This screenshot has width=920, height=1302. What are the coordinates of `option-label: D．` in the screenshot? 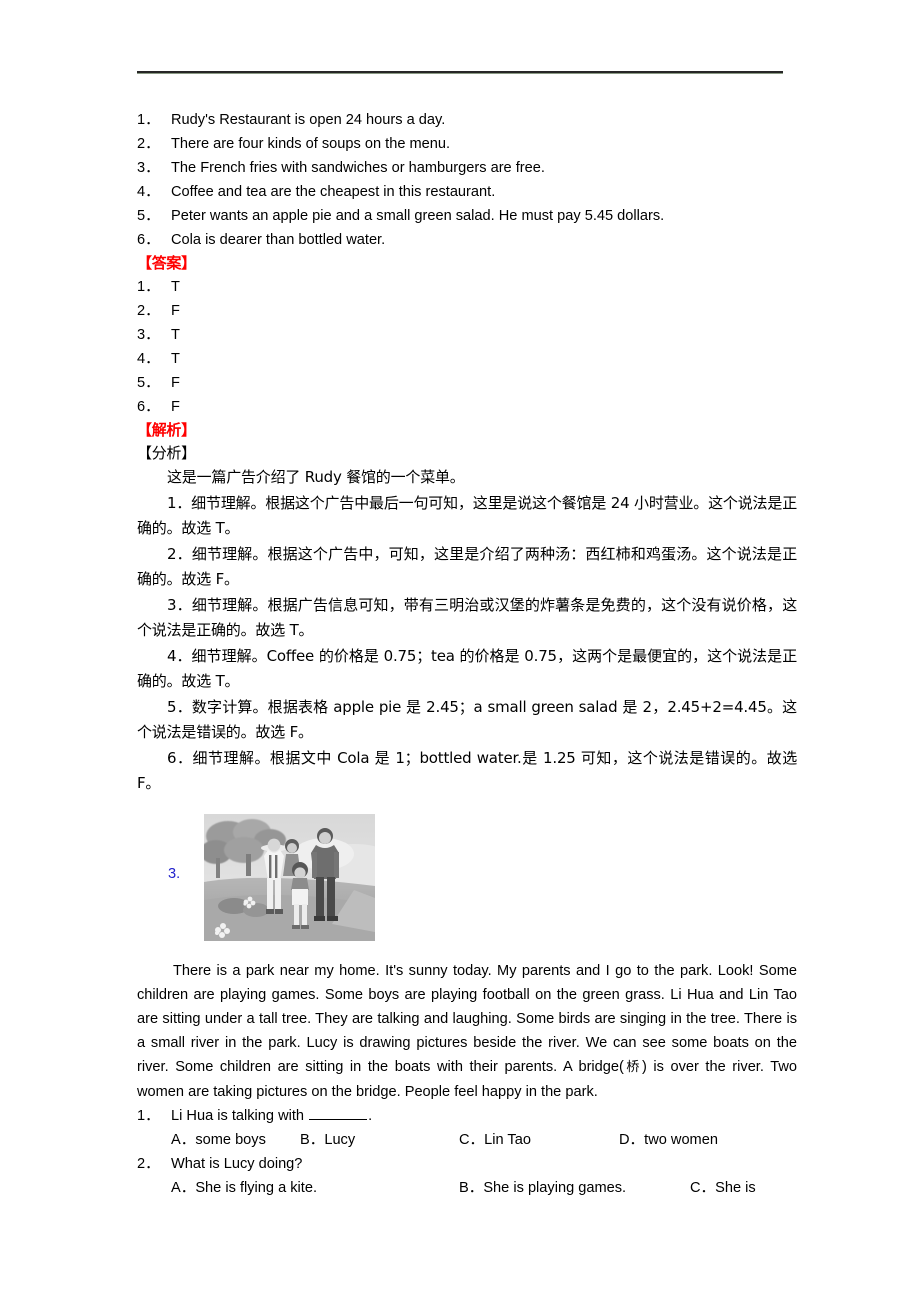 It's located at (632, 1139).